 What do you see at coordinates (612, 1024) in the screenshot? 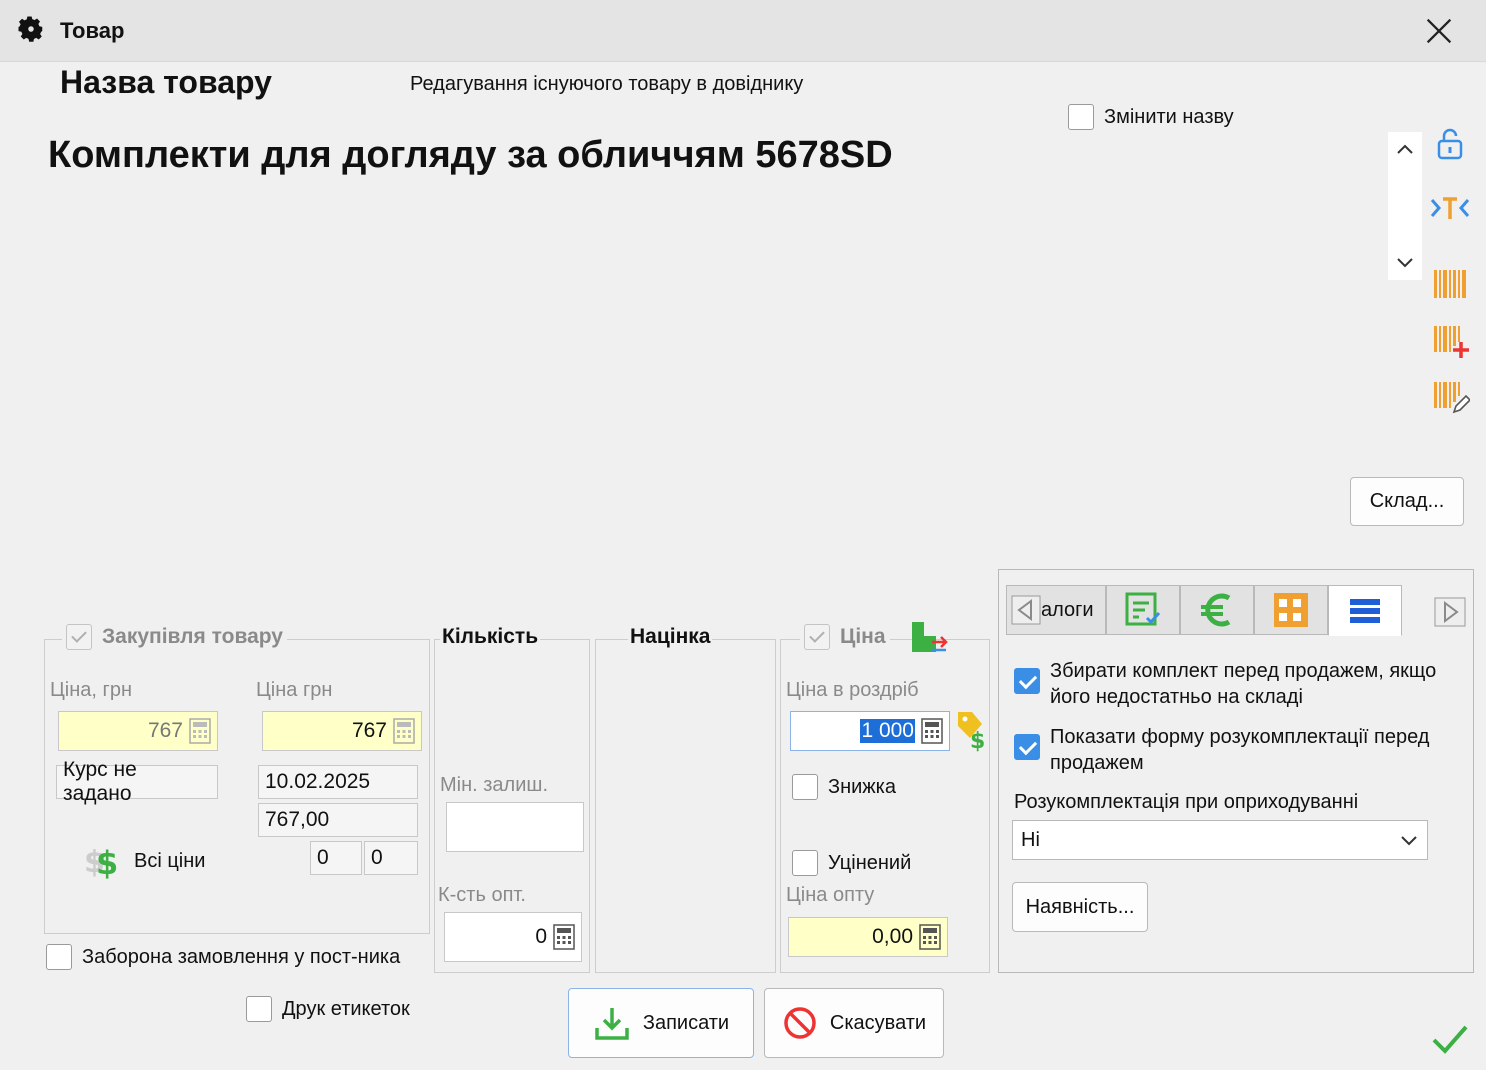
I see `download-icon` at bounding box center [612, 1024].